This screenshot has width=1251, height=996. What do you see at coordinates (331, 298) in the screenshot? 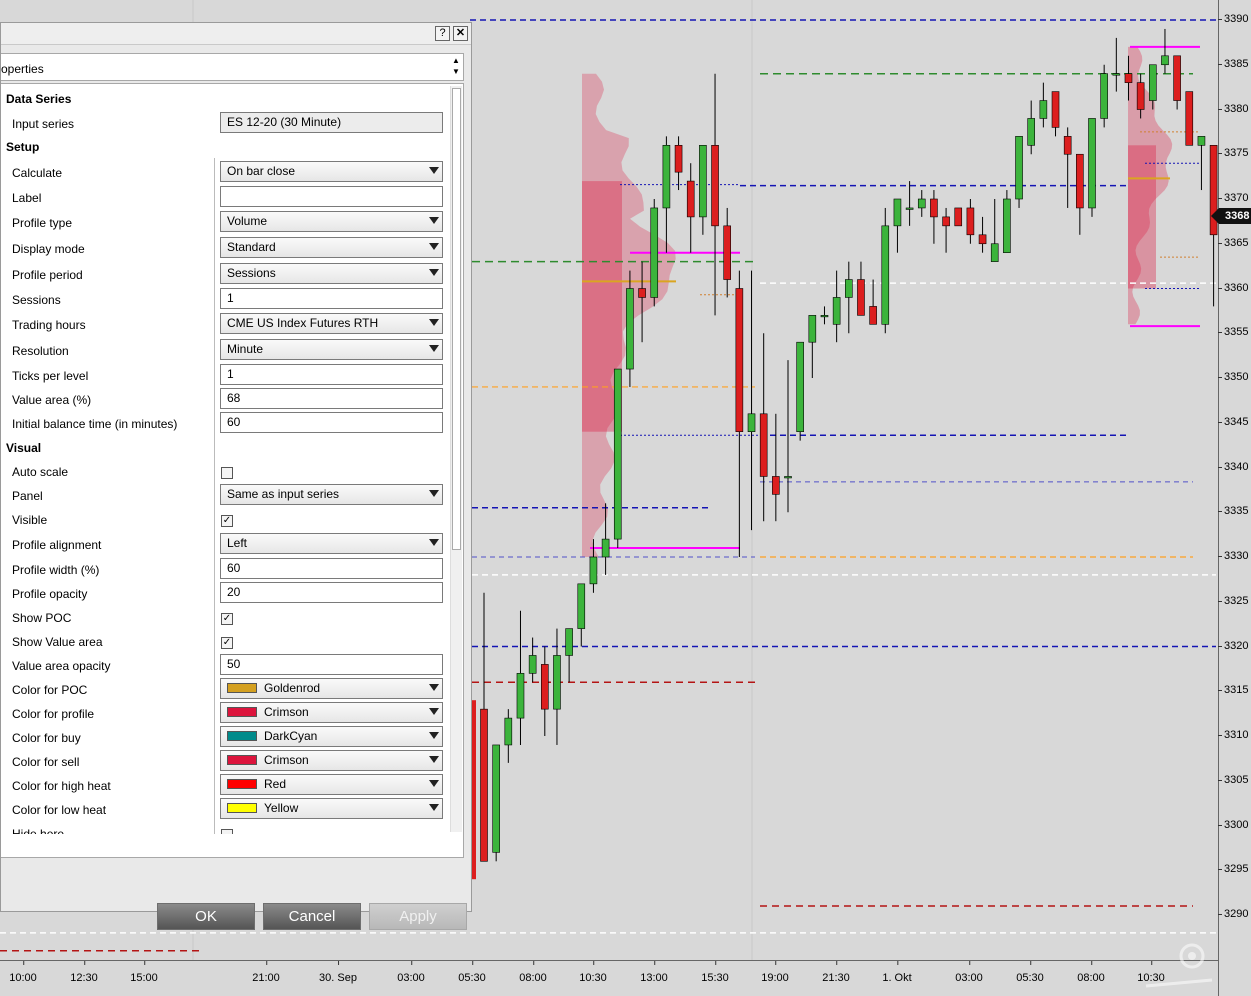
I see `field-sessions: 1` at bounding box center [331, 298].